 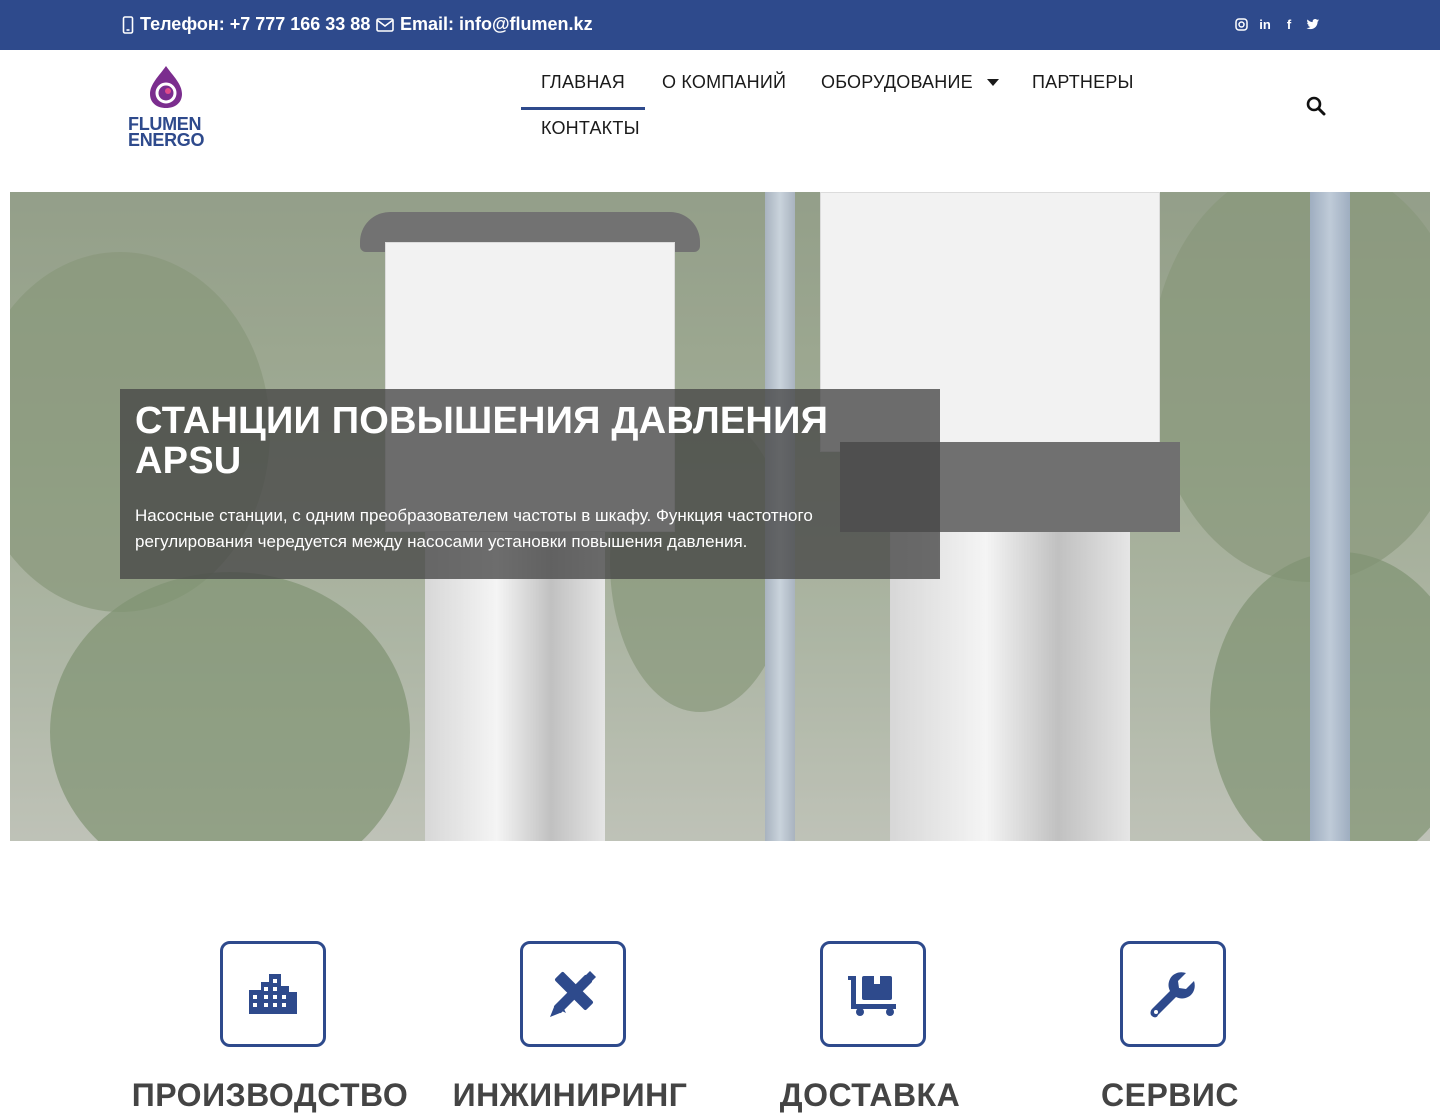 I want to click on nav-equipment: ОБОРУДОВАНИЕ, so click(x=910, y=82).